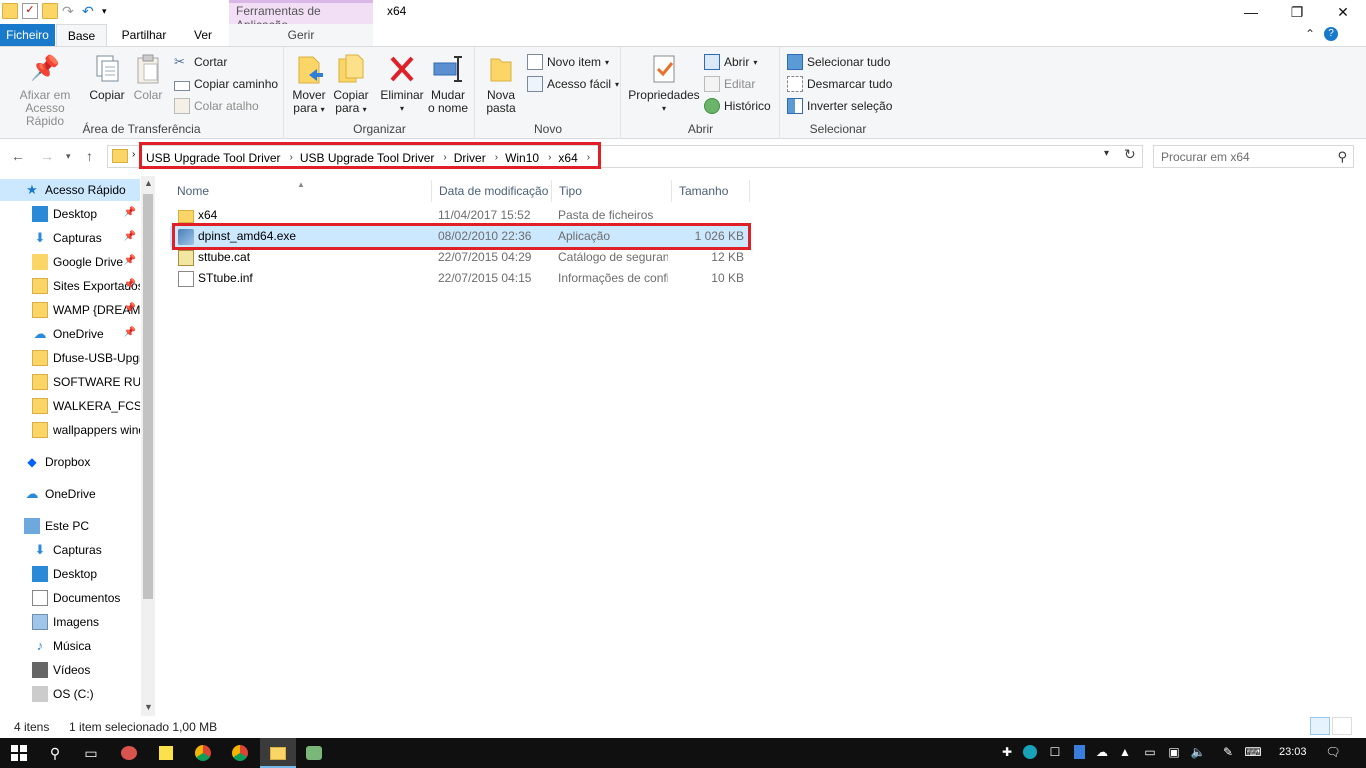 This screenshot has height=768, width=1366. Describe the element at coordinates (89, 156) in the screenshot. I see `up-arrow-icon: ↑` at that location.